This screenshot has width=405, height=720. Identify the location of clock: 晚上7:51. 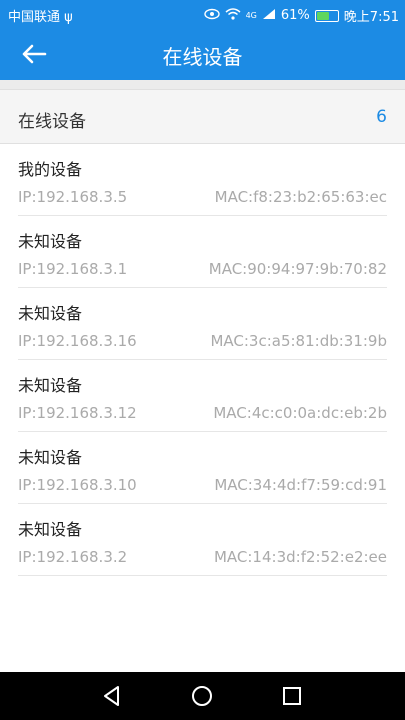
(371, 17).